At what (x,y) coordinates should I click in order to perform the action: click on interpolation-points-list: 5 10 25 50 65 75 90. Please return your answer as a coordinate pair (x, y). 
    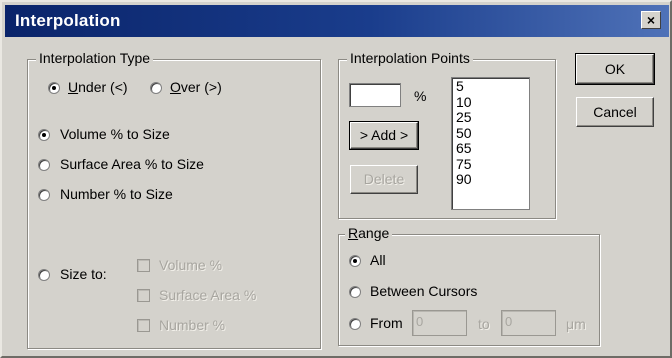
    Looking at the image, I should click on (490, 143).